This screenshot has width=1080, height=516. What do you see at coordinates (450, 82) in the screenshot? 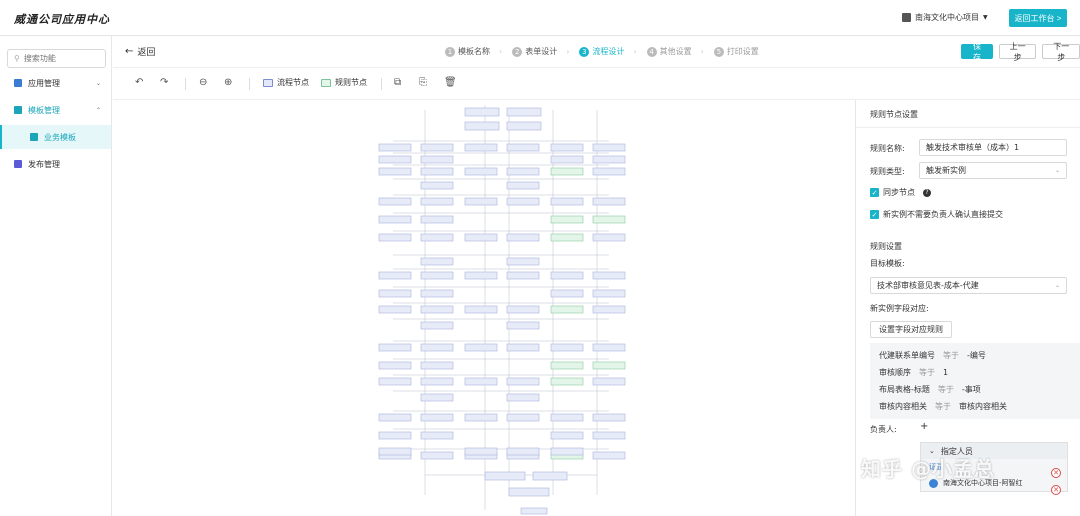
I see `delete-icon: 🗑` at bounding box center [450, 82].